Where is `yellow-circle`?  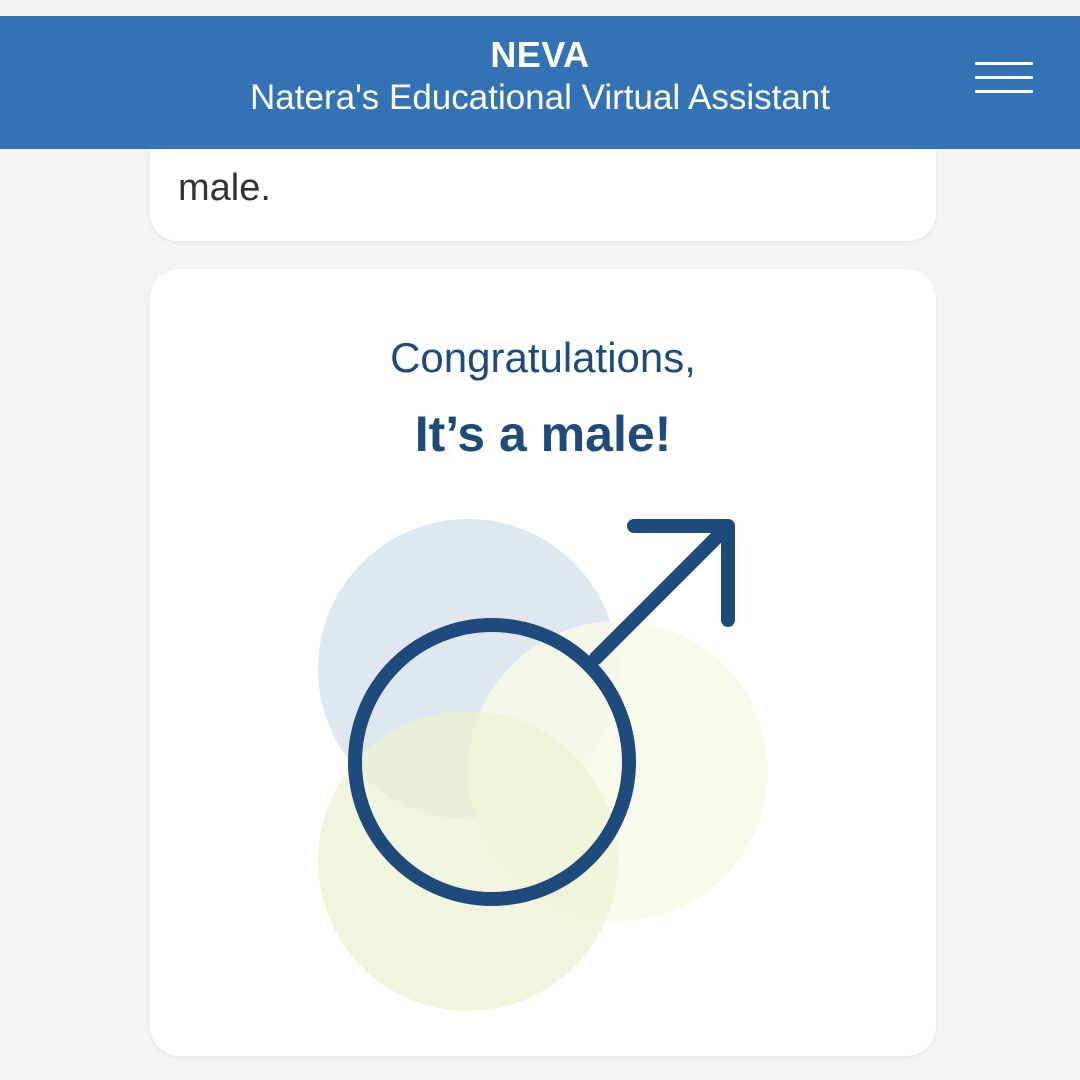 yellow-circle is located at coordinates (468, 861).